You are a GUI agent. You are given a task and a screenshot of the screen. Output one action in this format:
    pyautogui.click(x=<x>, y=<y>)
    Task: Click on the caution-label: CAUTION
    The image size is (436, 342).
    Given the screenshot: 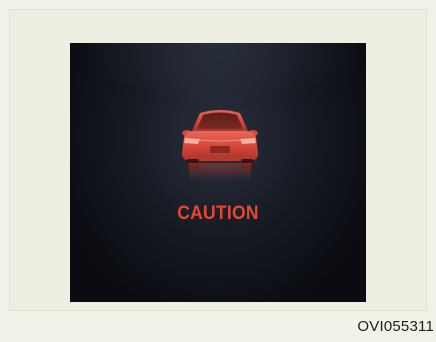 What is the action you would take?
    pyautogui.click(x=218, y=213)
    